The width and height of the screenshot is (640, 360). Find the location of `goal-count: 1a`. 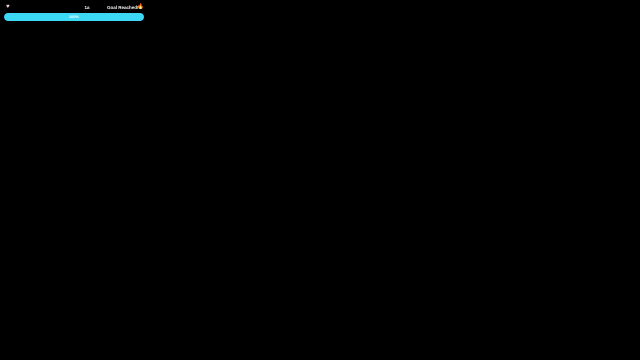

goal-count: 1a is located at coordinates (87, 7).